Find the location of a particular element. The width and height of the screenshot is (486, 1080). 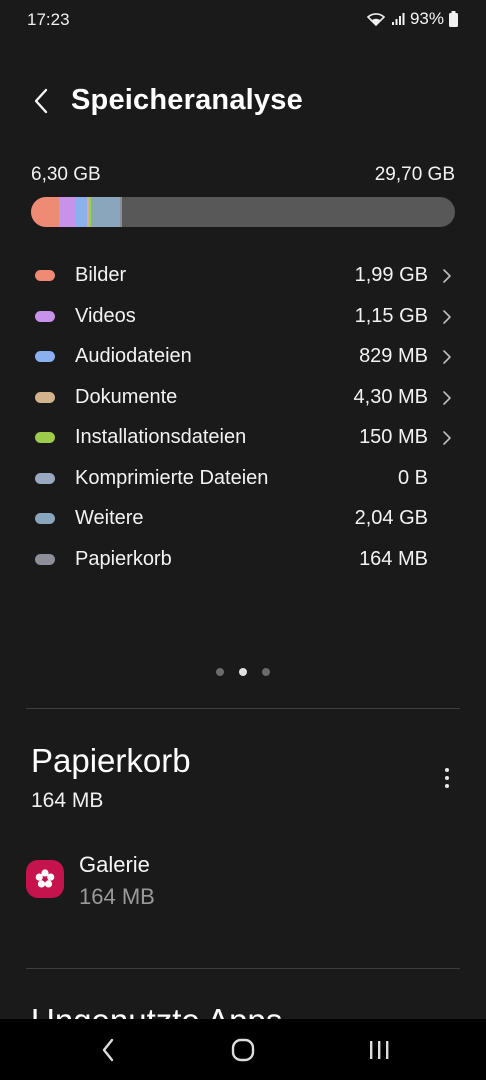

nav-back-button is located at coordinates (108, 1050).